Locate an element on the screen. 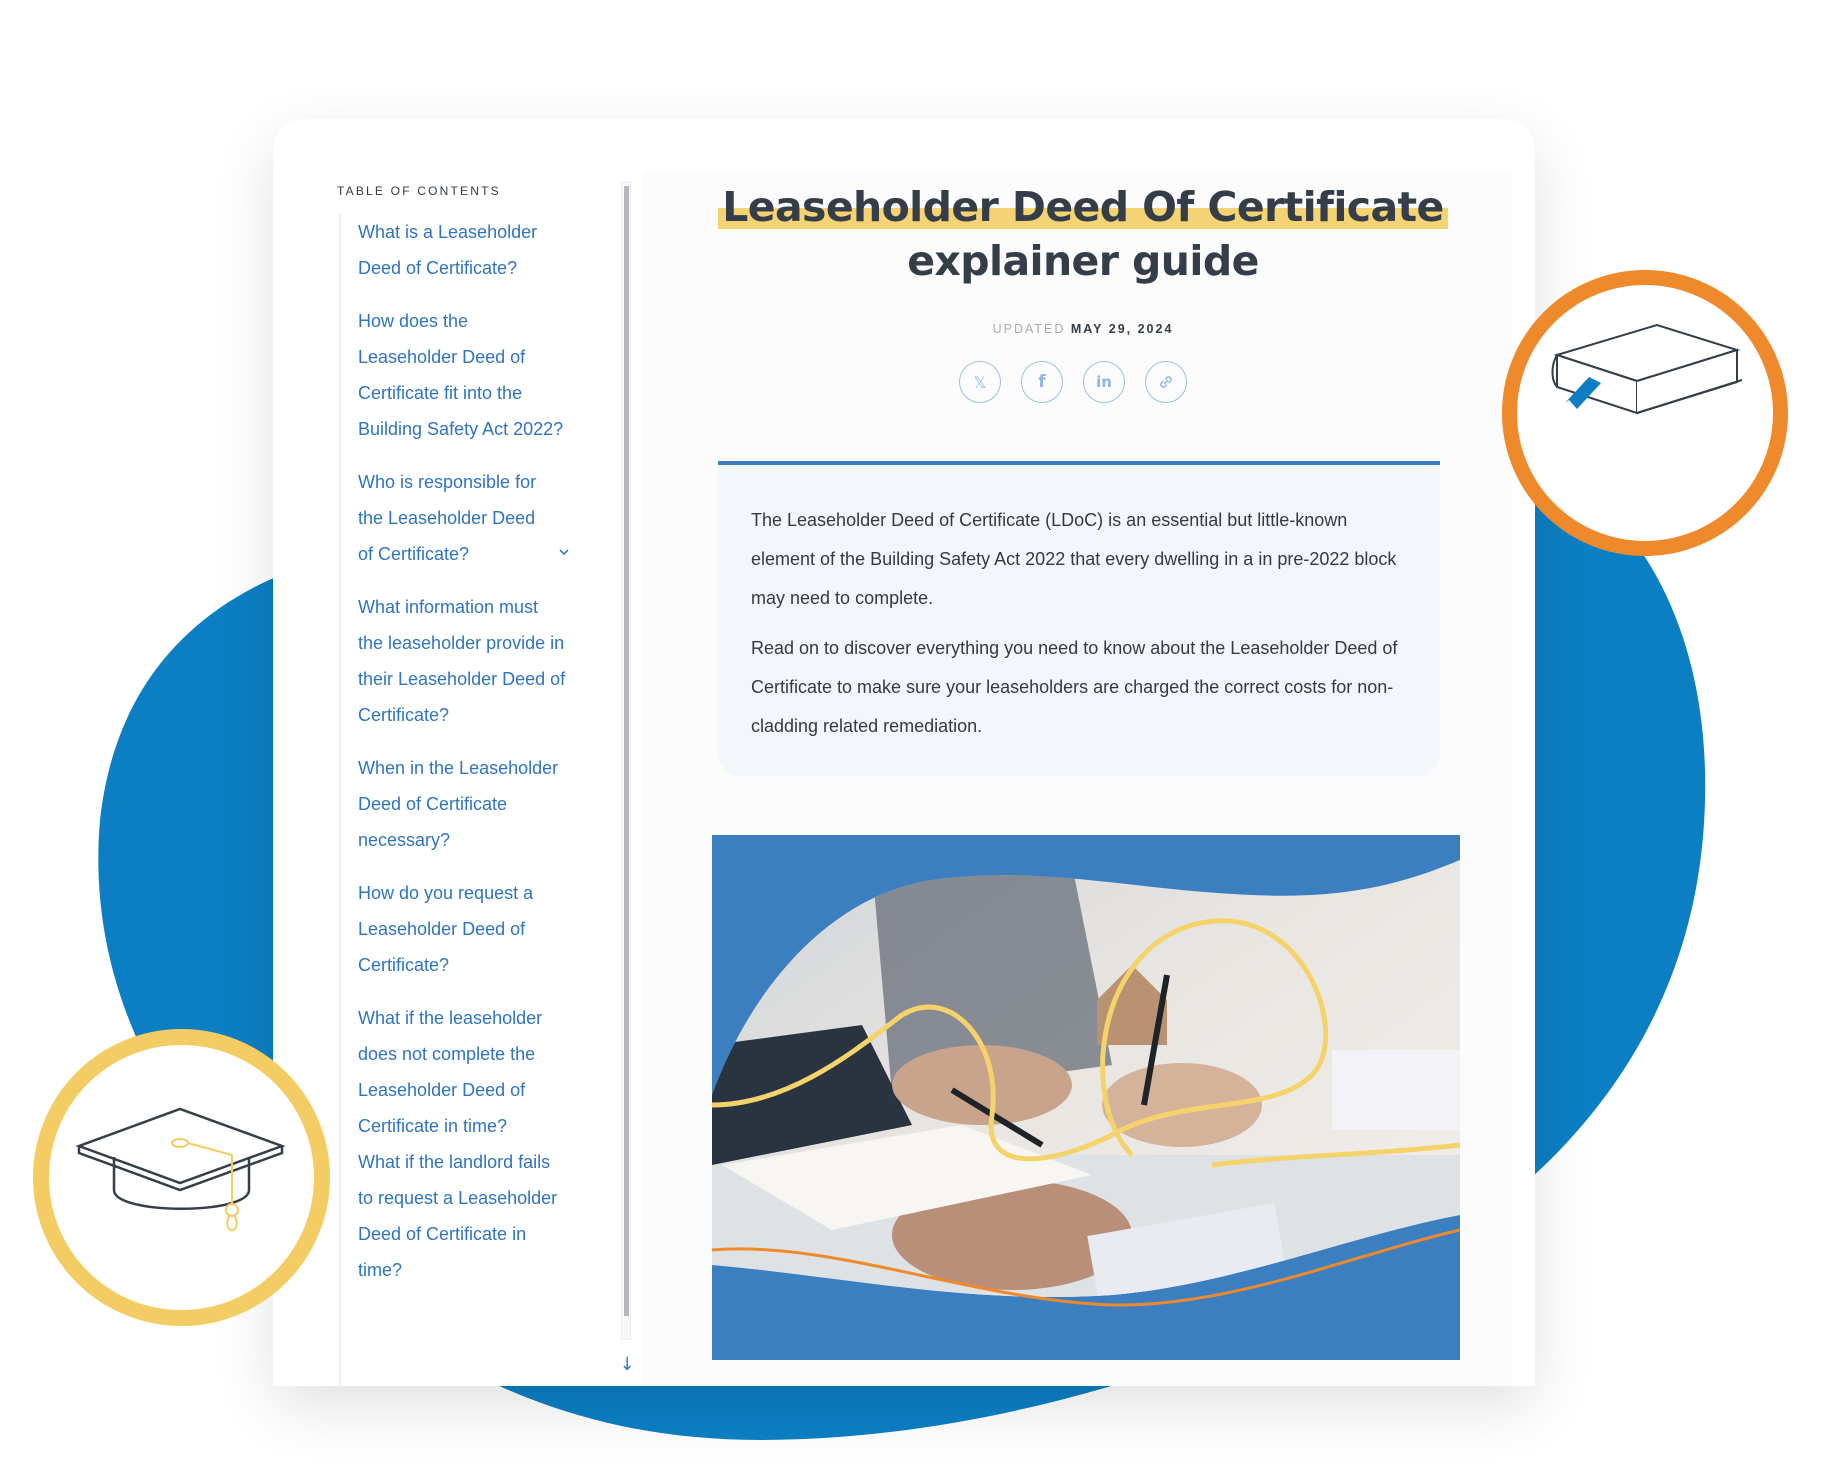 The height and width of the screenshot is (1477, 1822). book-icon is located at coordinates (1647, 369).